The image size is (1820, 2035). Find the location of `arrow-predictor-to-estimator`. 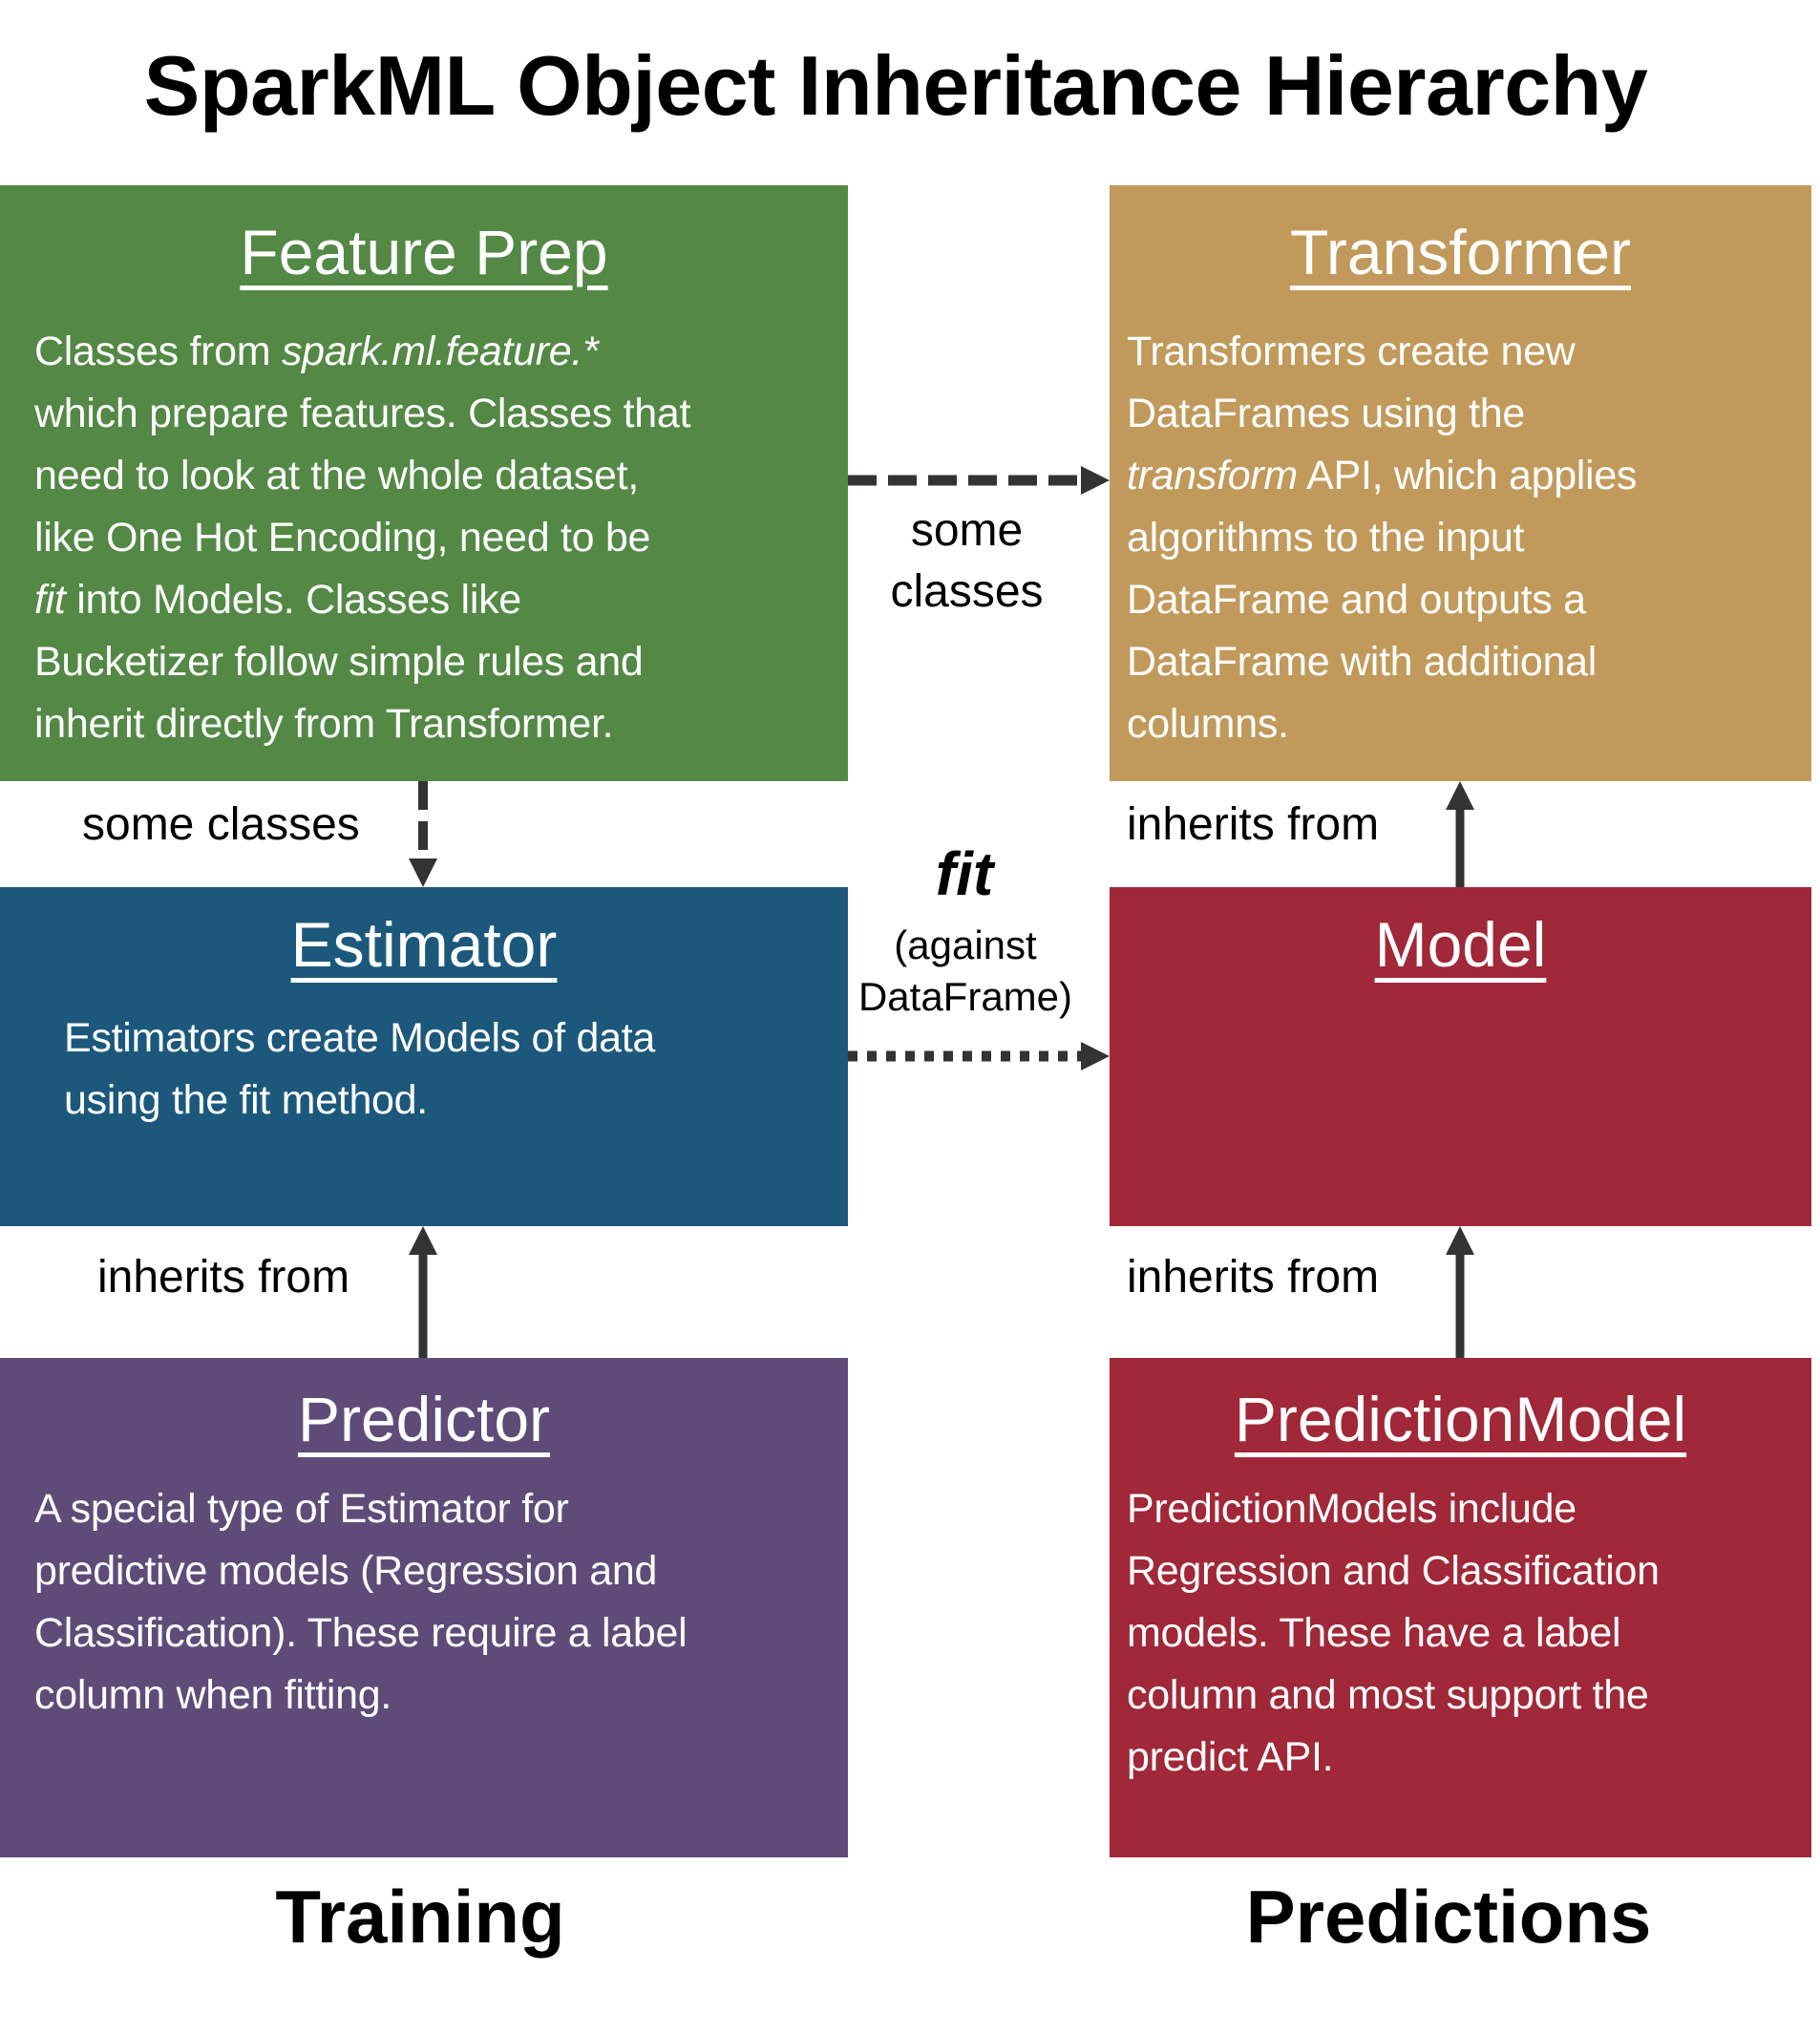

arrow-predictor-to-estimator is located at coordinates (423, 1292).